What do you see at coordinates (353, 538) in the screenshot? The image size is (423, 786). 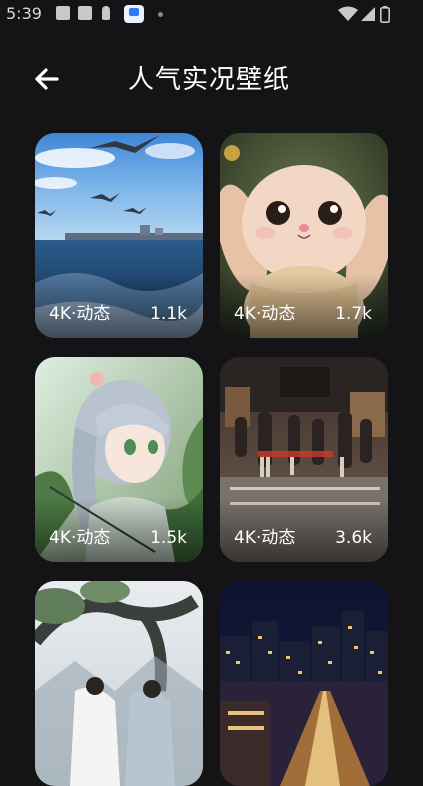 I see `wallpaper-popularity-count: 3.6k` at bounding box center [353, 538].